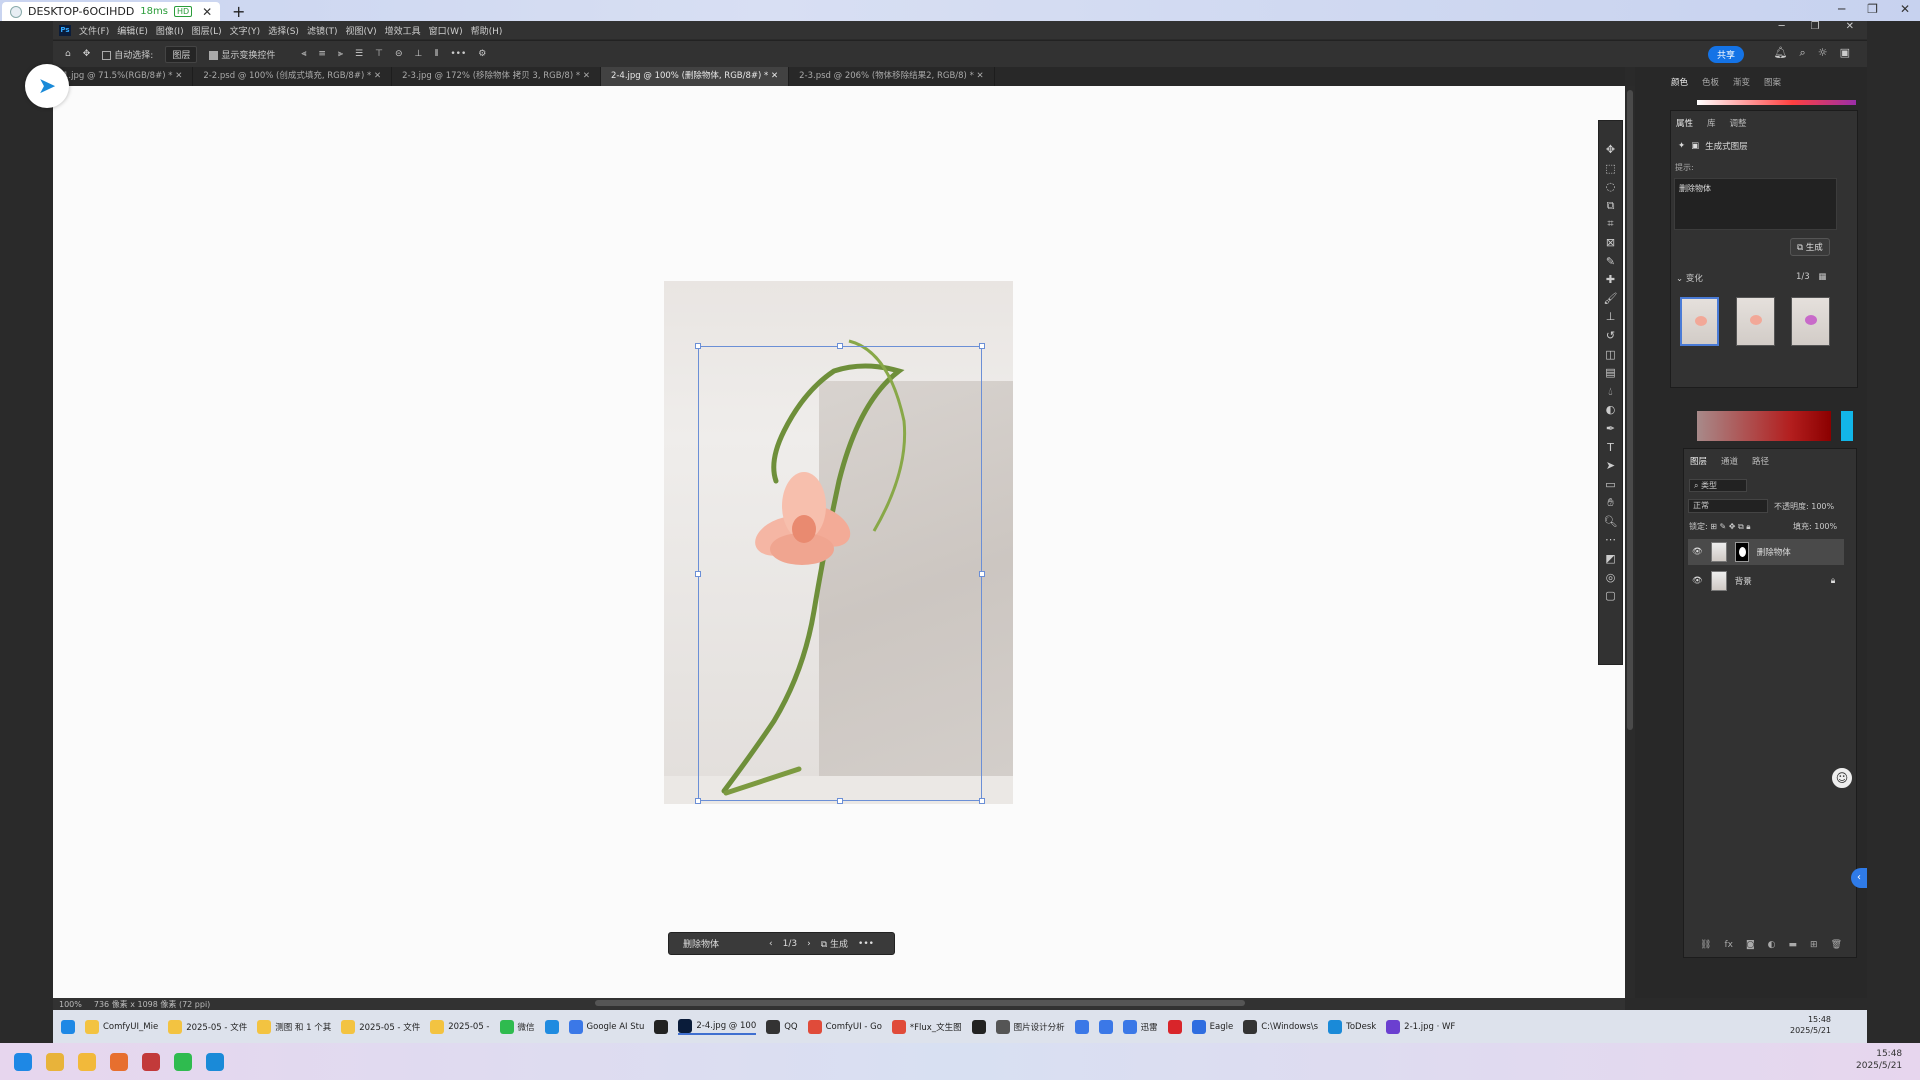 This screenshot has height=1080, width=1920. What do you see at coordinates (1630, 410) in the screenshot?
I see `vertical-scrollbar` at bounding box center [1630, 410].